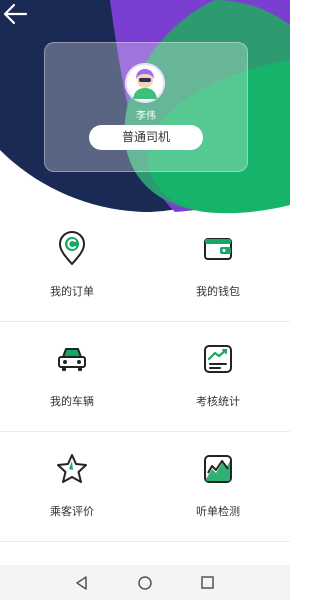 The width and height of the screenshot is (320, 600). Describe the element at coordinates (218, 402) in the screenshot. I see `menu-item-label: 考核统计` at that location.